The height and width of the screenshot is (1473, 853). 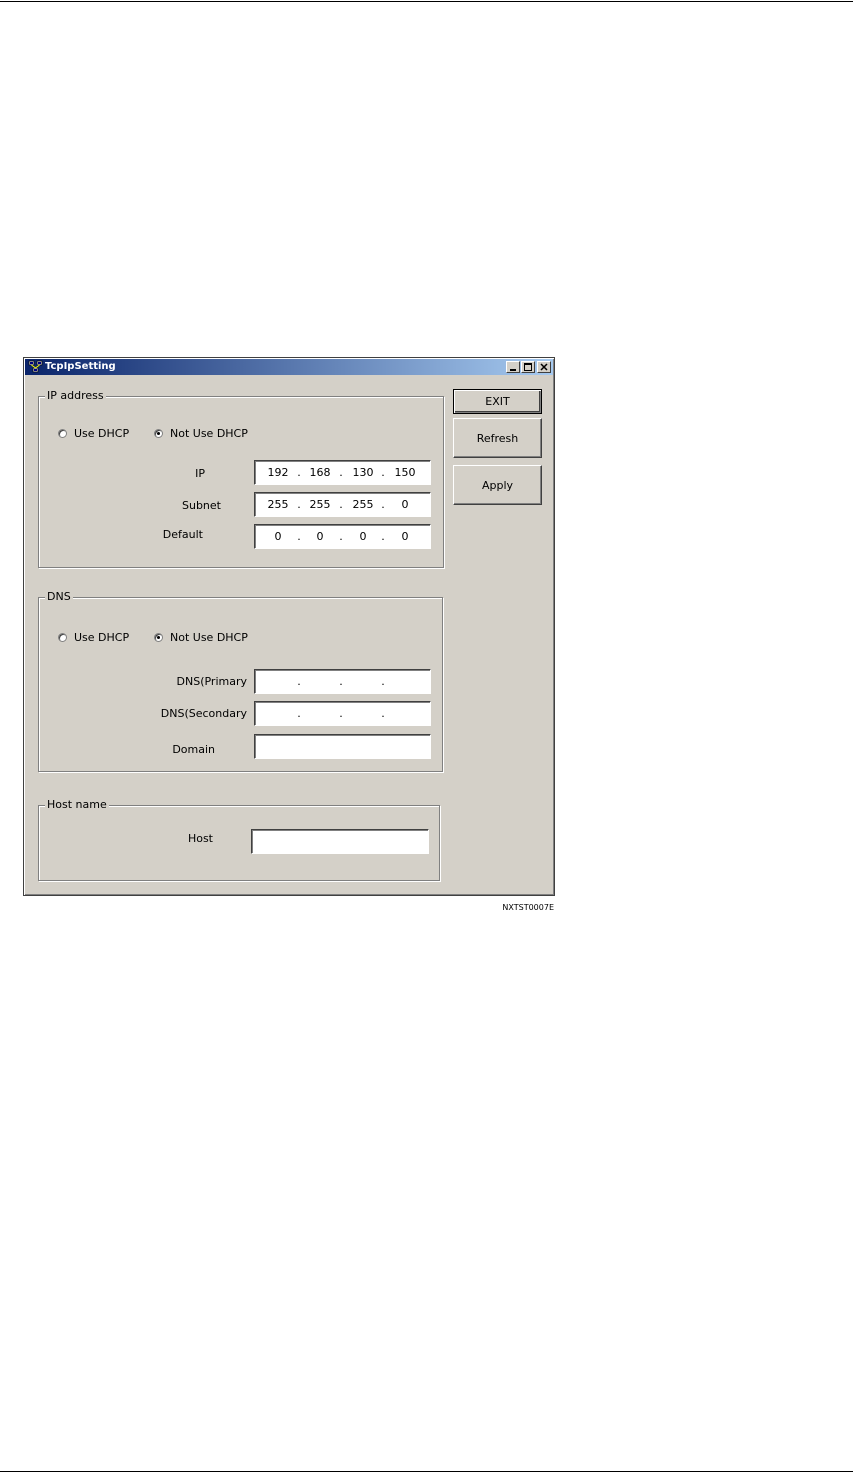 What do you see at coordinates (340, 841) in the screenshot?
I see `host-input` at bounding box center [340, 841].